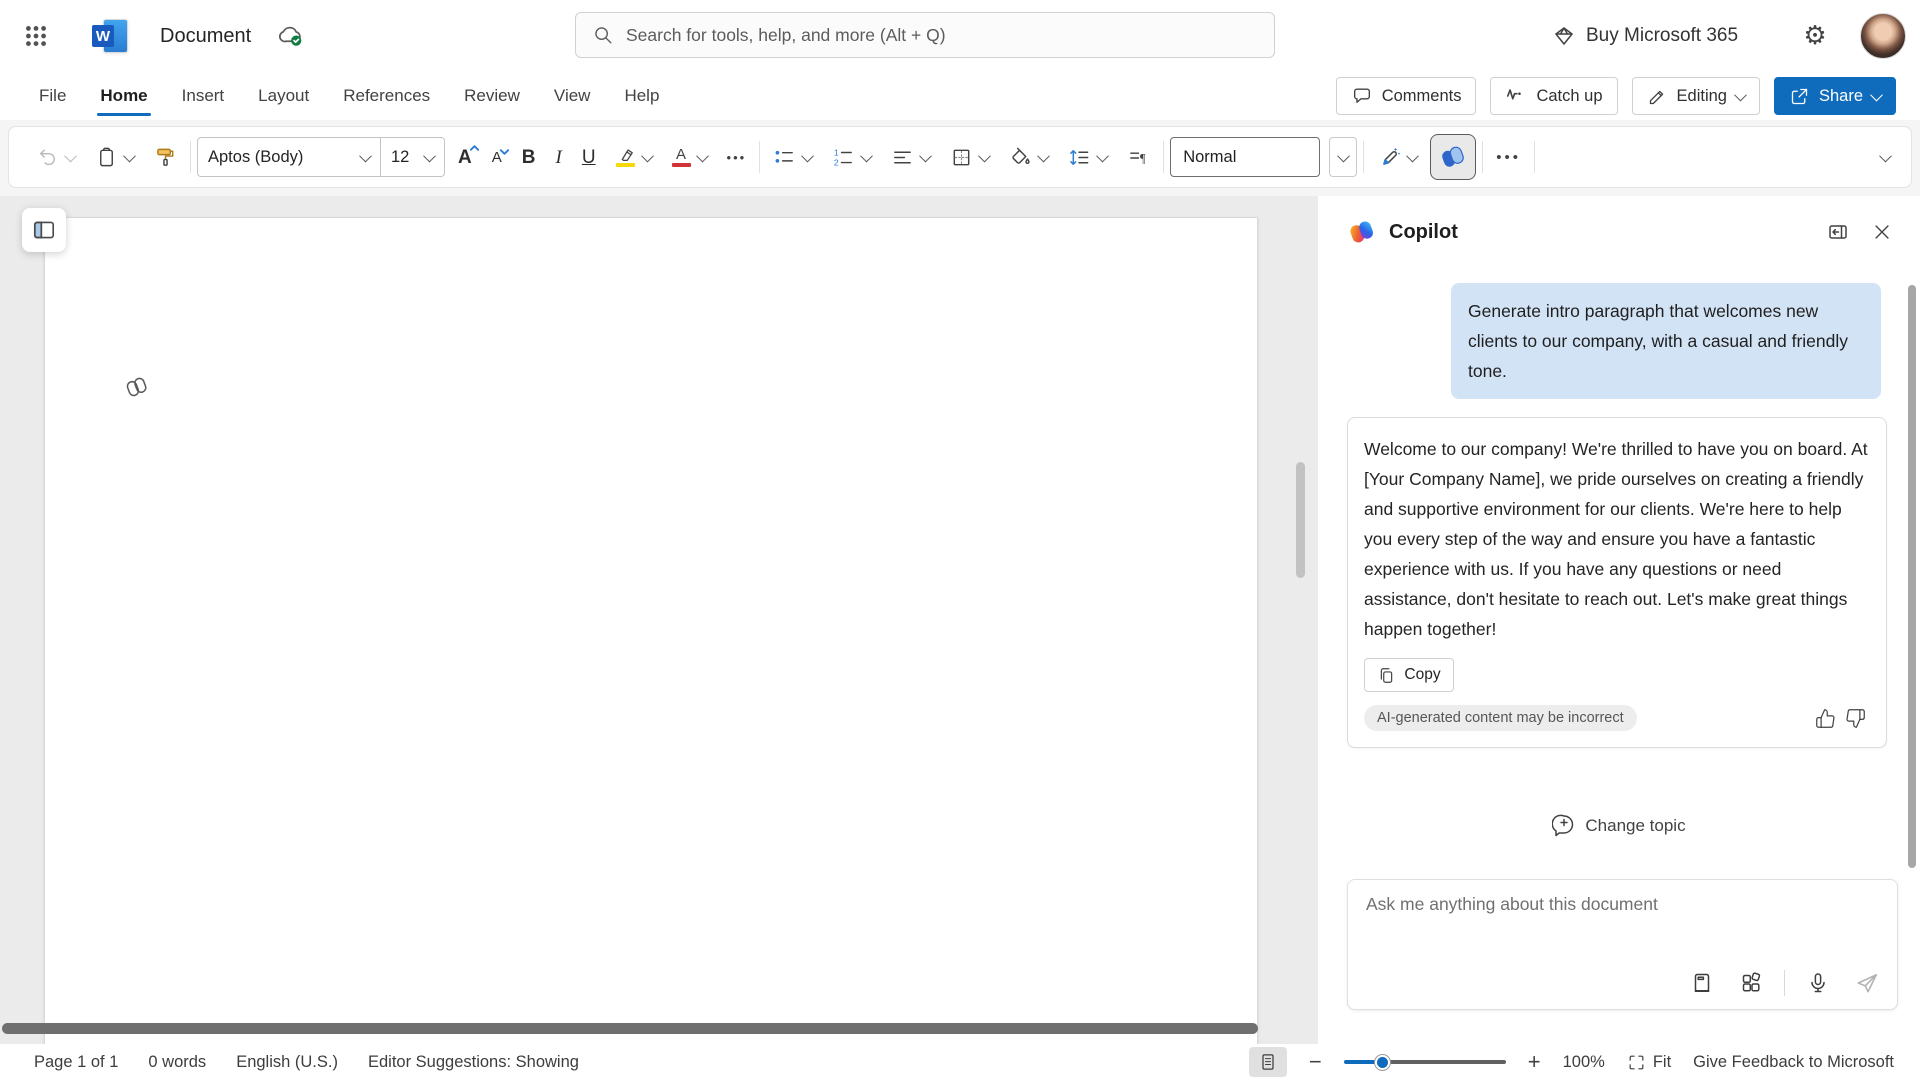 The image size is (1920, 1080). I want to click on copilot-input, so click(1622, 915).